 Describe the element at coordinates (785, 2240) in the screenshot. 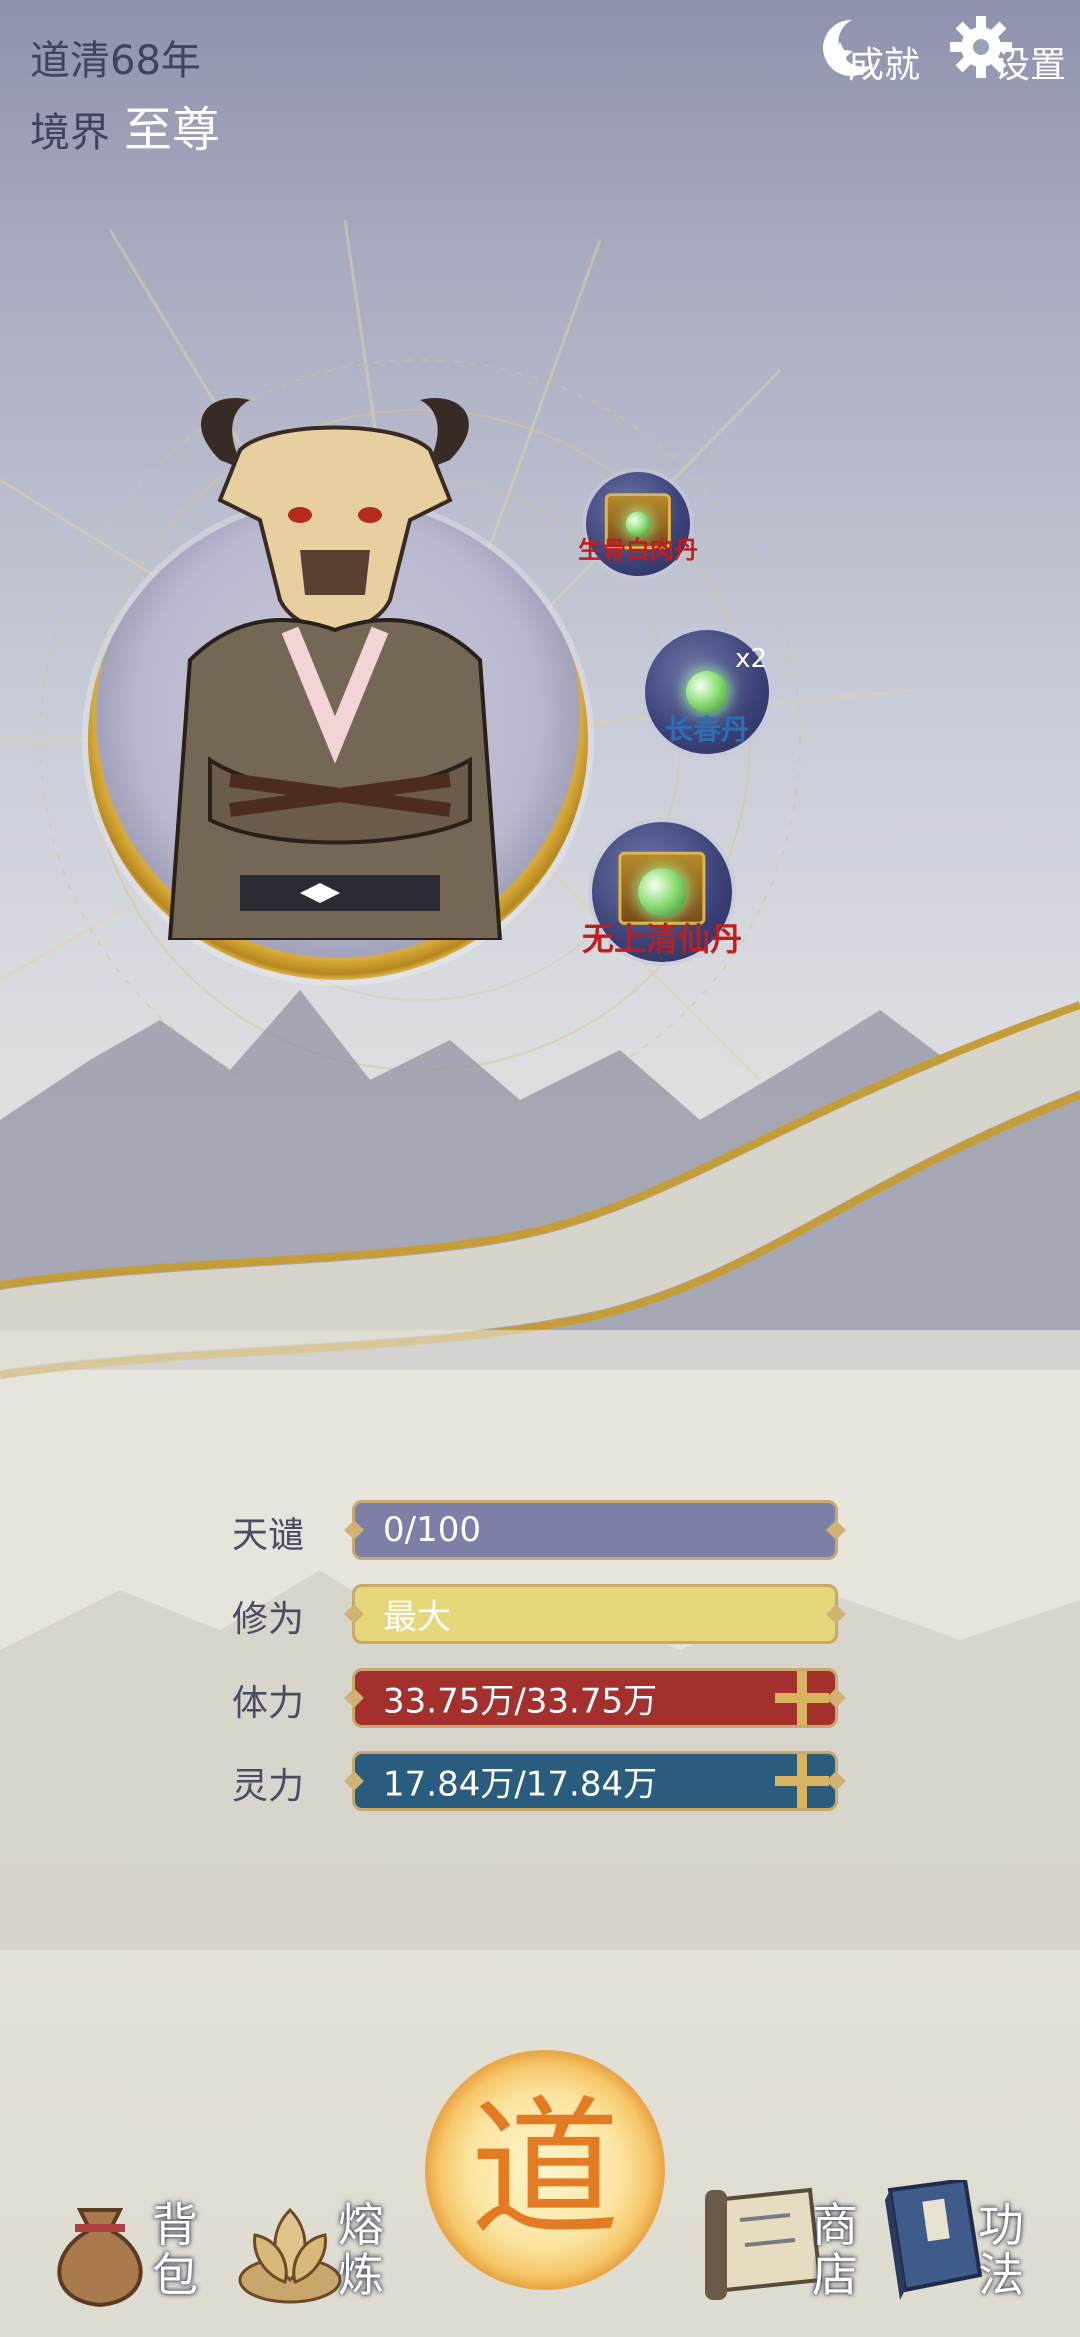

I see `nav-shop-button: 商店` at that location.